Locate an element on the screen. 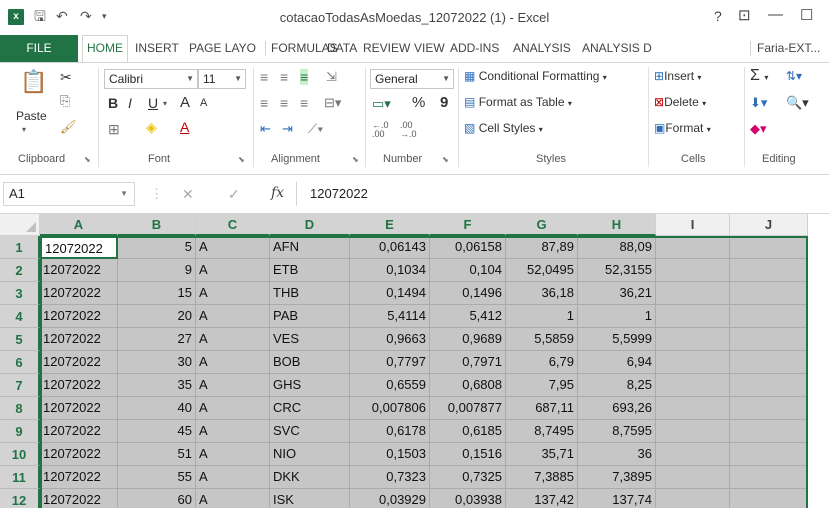  cell-d12: ISK is located at coordinates (310, 498).